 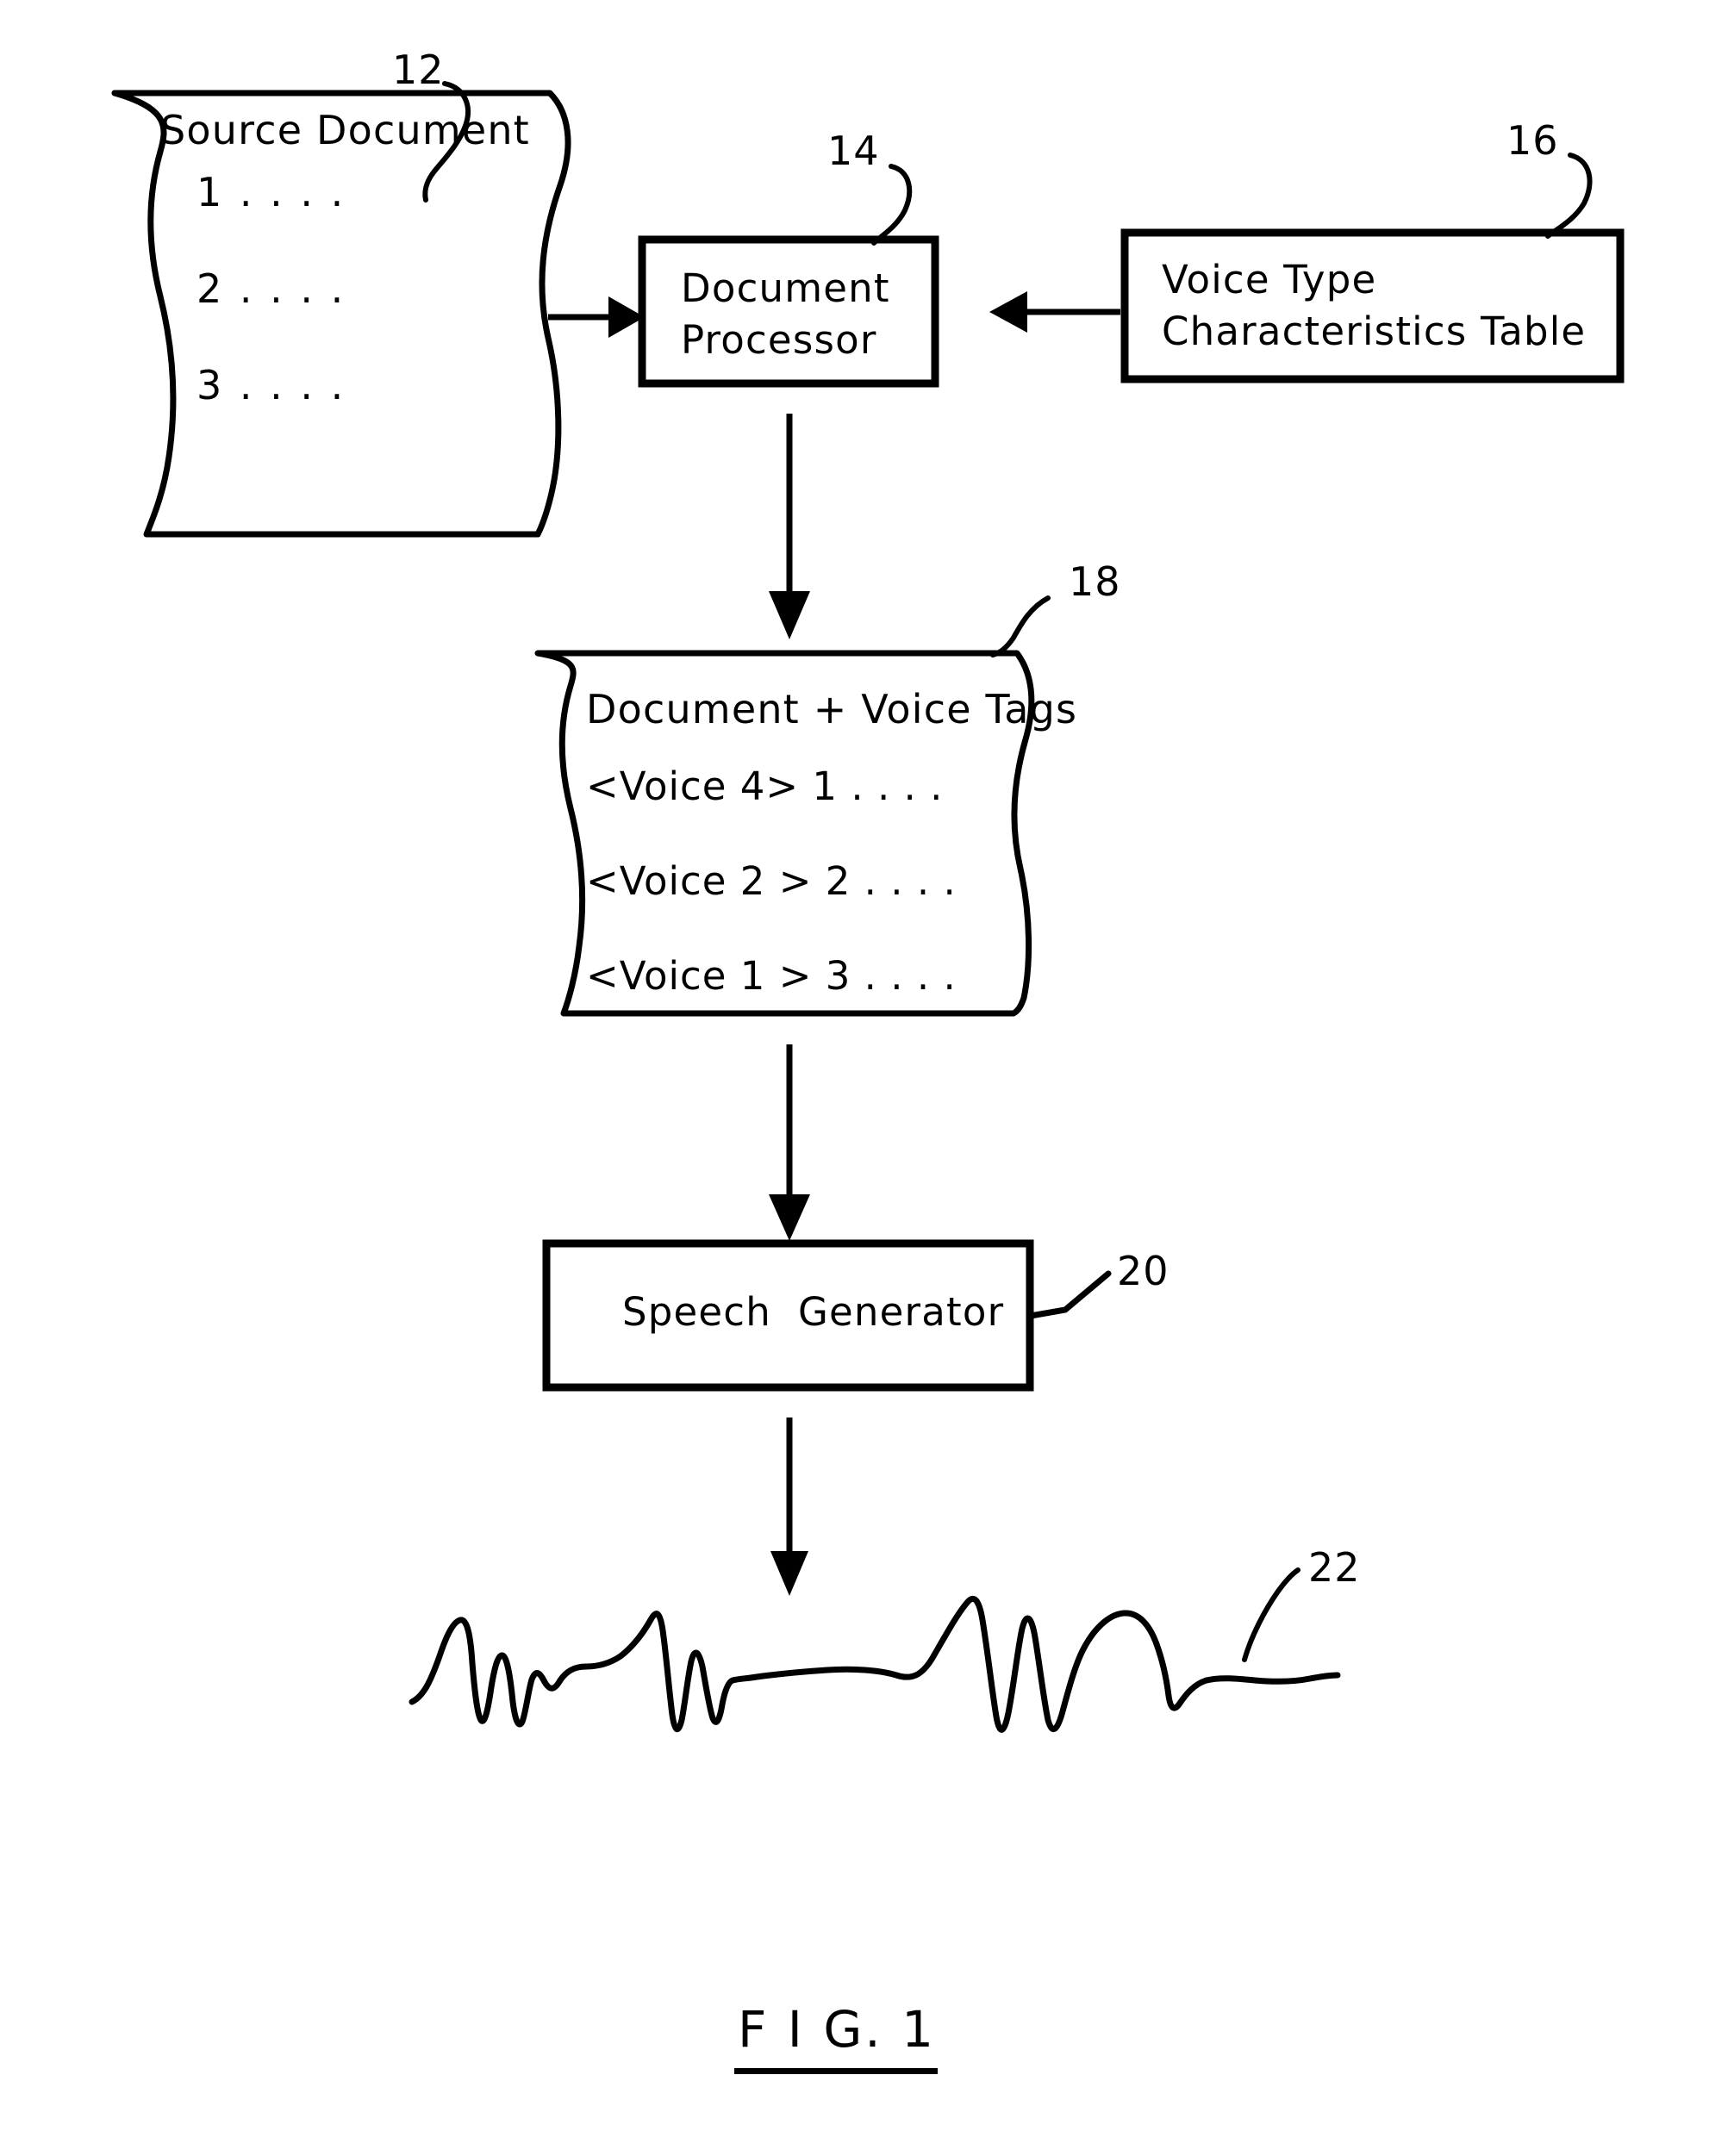 What do you see at coordinates (771, 881) in the screenshot?
I see `tagged-document-line-2: <Voice 2 > 2 . . . .` at bounding box center [771, 881].